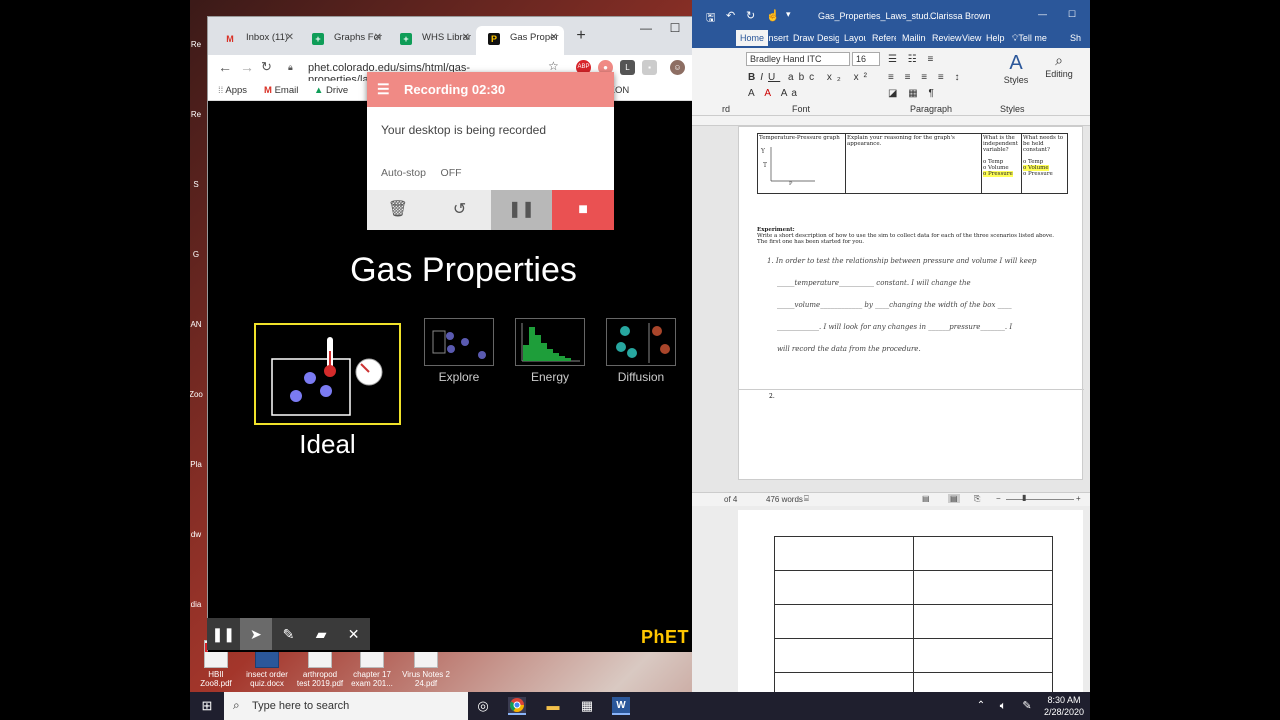 The image size is (1280, 720). I want to click on tab-draw: Draw, so click(803, 38).